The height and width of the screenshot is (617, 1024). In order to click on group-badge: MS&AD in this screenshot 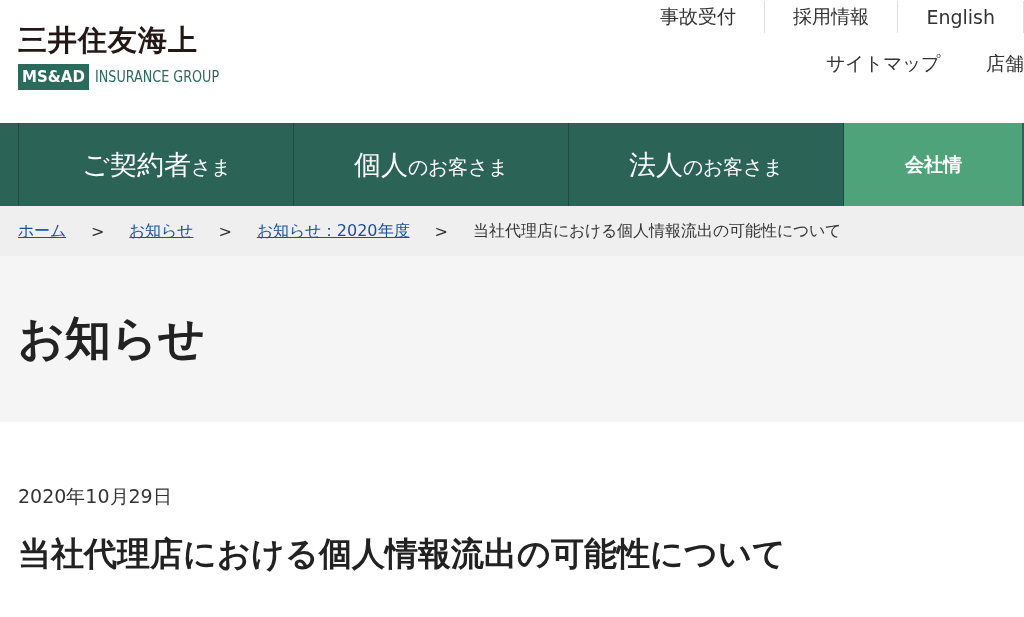, I will do `click(53, 77)`.